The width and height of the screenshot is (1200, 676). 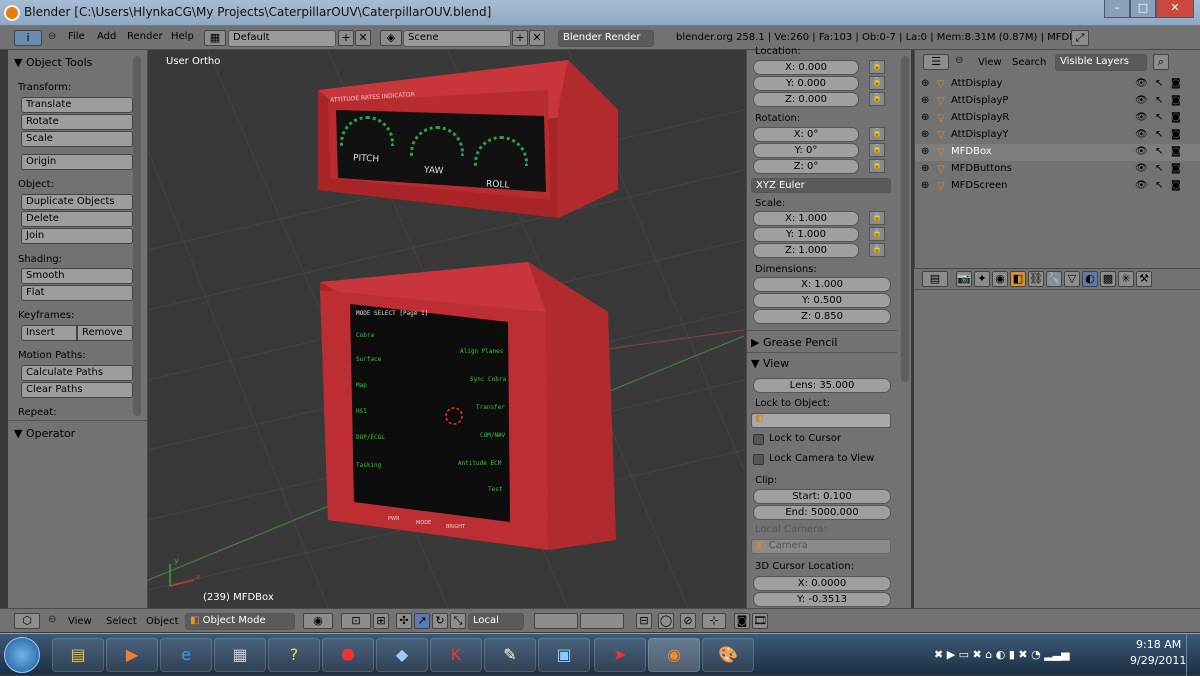 I want to click on info-editor-icon: i, so click(x=28, y=38).